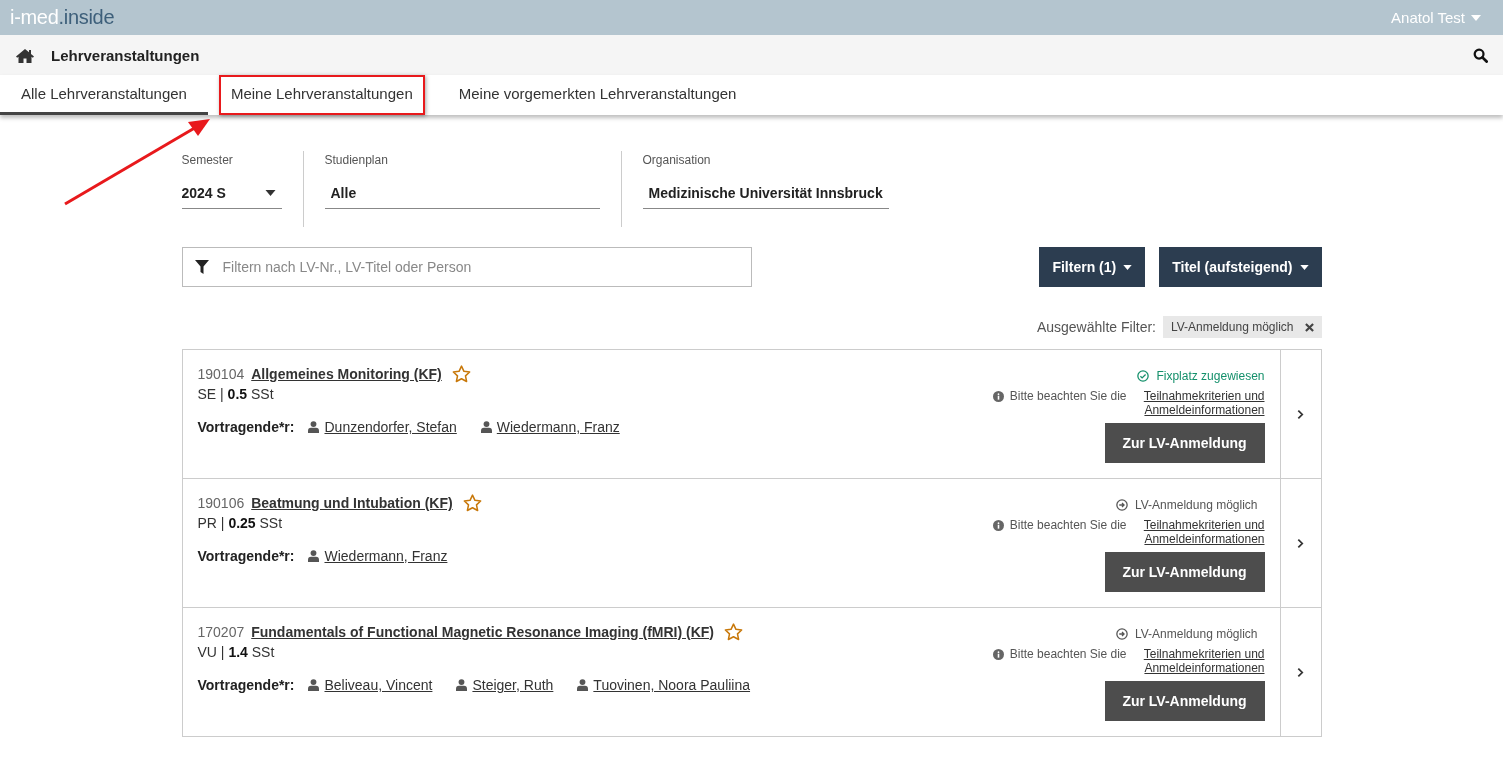 The image size is (1503, 761). What do you see at coordinates (1210, 376) in the screenshot?
I see `registration-status: Fixplatz zugewiesen` at bounding box center [1210, 376].